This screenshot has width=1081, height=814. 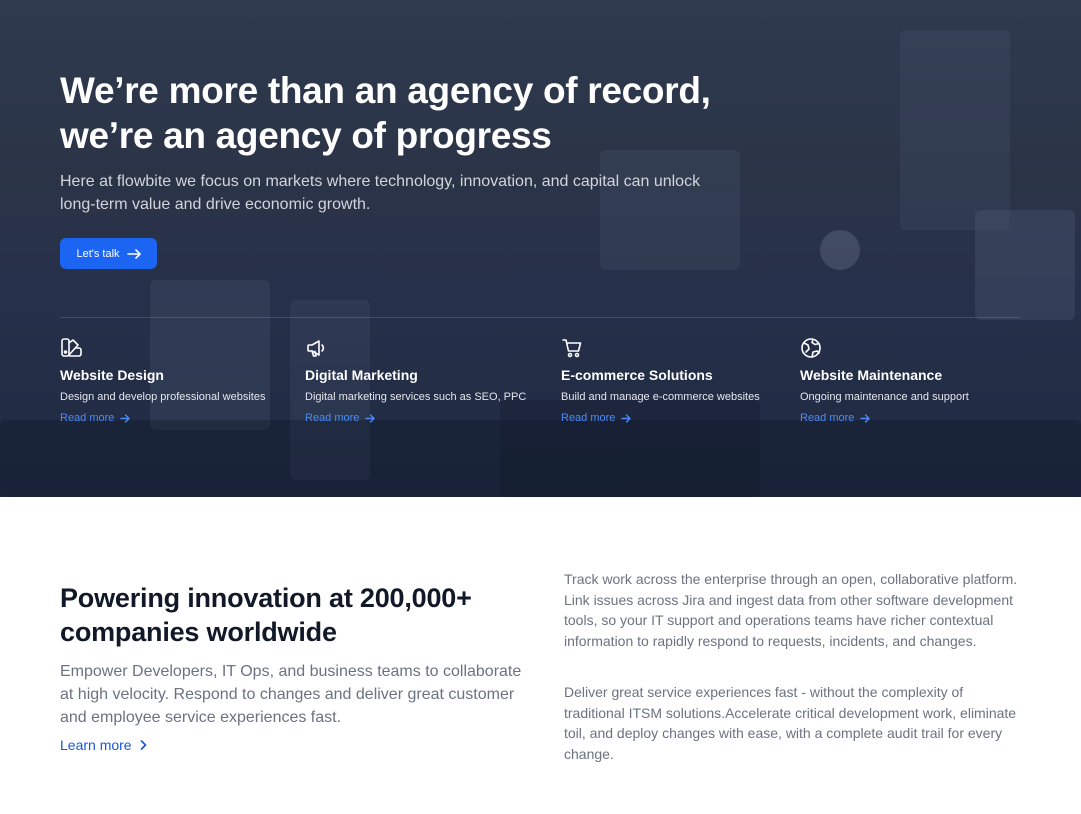 I want to click on lets-talk-label: Let's talk, so click(x=98, y=253).